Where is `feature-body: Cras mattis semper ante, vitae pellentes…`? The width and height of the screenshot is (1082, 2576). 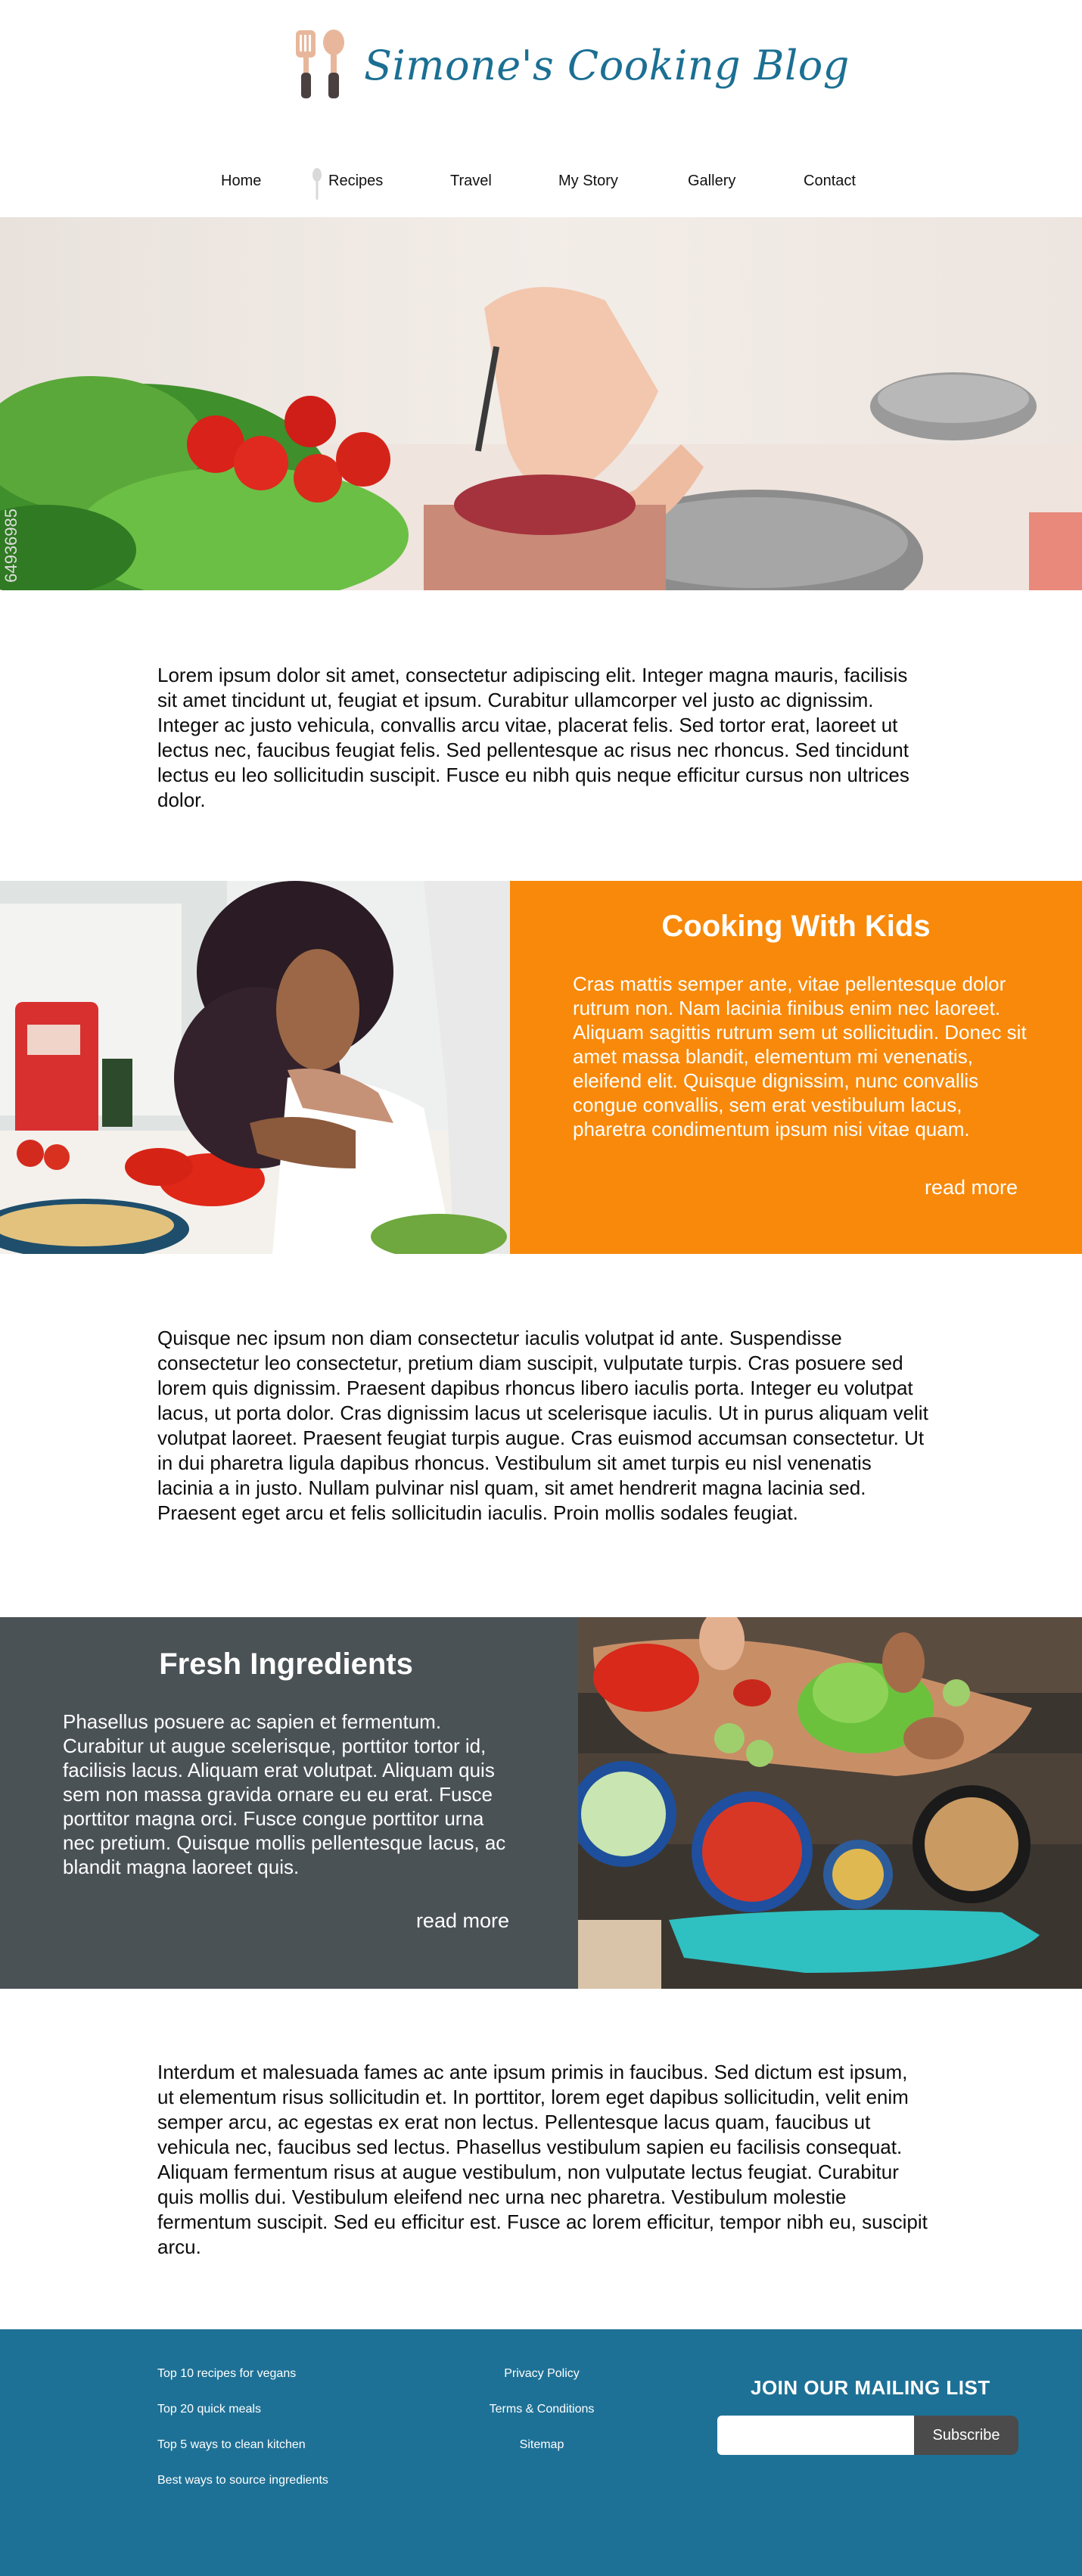 feature-body: Cras mattis semper ante, vitae pellentes… is located at coordinates (800, 1056).